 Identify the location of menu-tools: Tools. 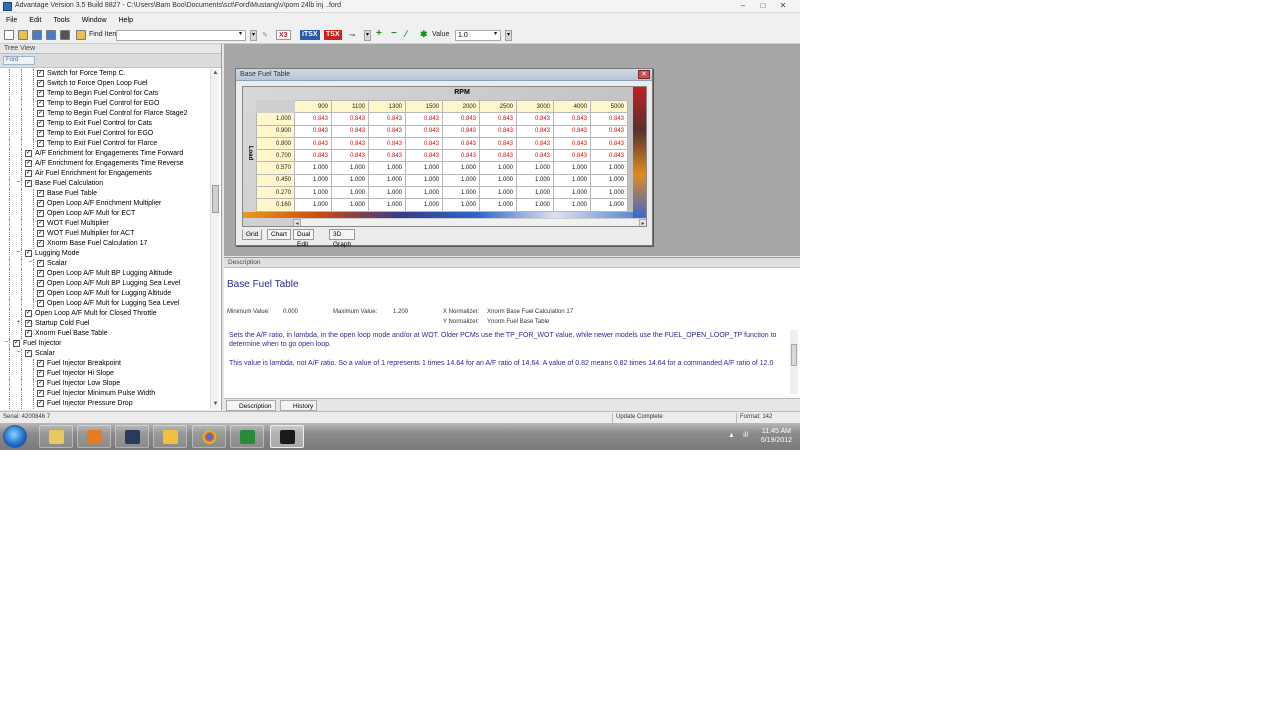
(61, 20).